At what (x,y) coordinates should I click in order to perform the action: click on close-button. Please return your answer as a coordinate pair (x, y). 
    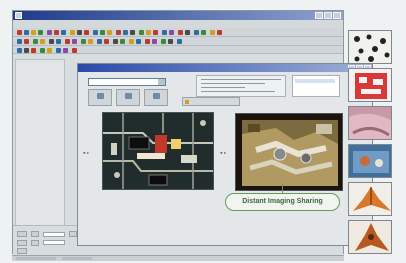
    Looking at the image, I should click on (337, 15).